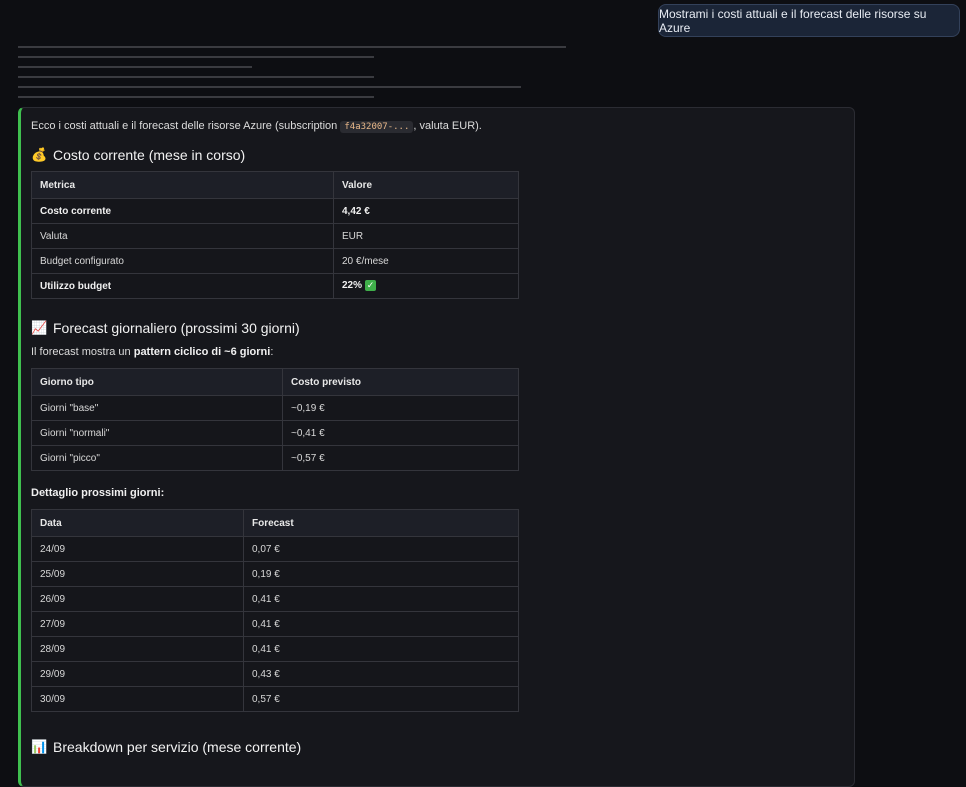 This screenshot has height=787, width=966. I want to click on table-row: Valuta EUR, so click(275, 236).